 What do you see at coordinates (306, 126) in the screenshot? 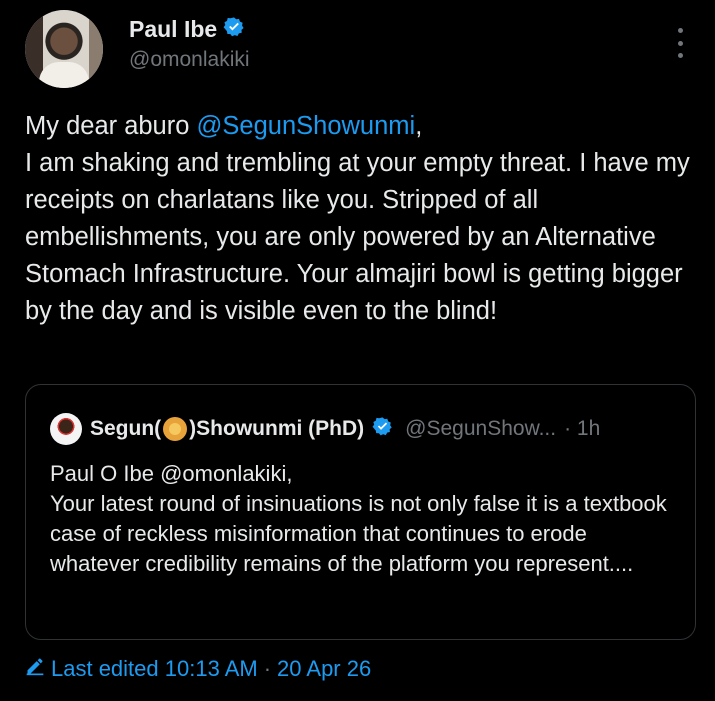
I see `mention-link: @SegunShowunmi` at bounding box center [306, 126].